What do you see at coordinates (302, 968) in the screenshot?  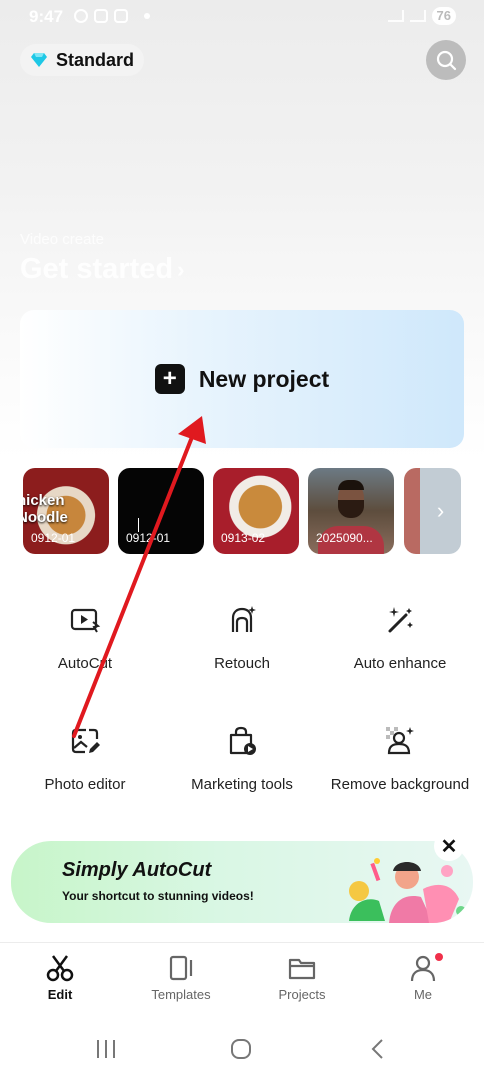 I see `folder-icon` at bounding box center [302, 968].